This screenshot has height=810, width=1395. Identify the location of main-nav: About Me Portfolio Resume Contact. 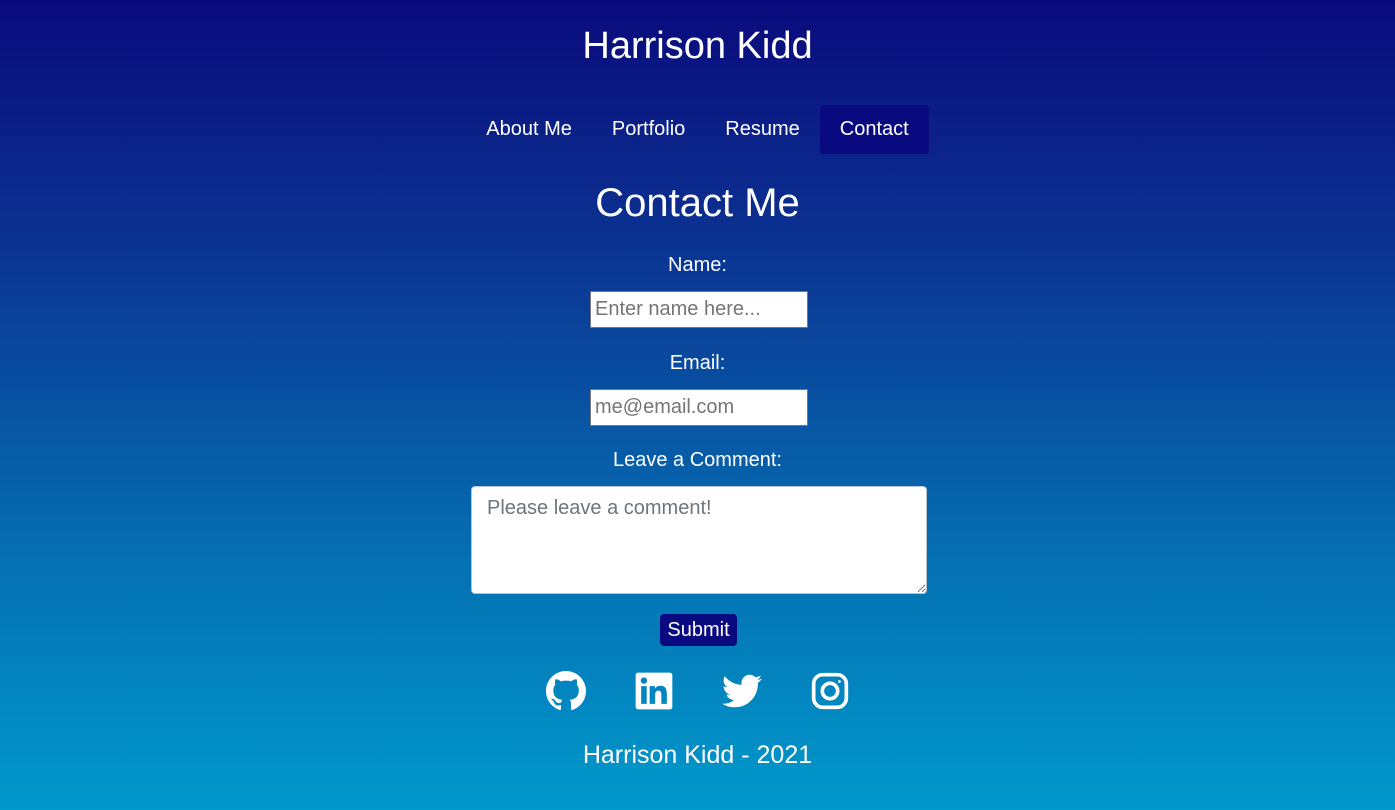
(697, 129).